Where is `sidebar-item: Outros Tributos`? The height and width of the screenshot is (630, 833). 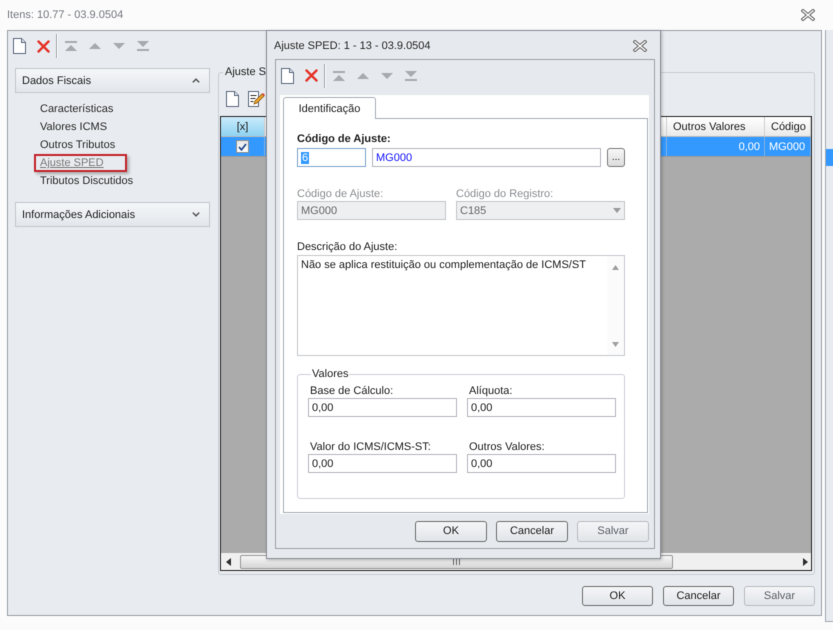 sidebar-item: Outros Tributos is located at coordinates (78, 145).